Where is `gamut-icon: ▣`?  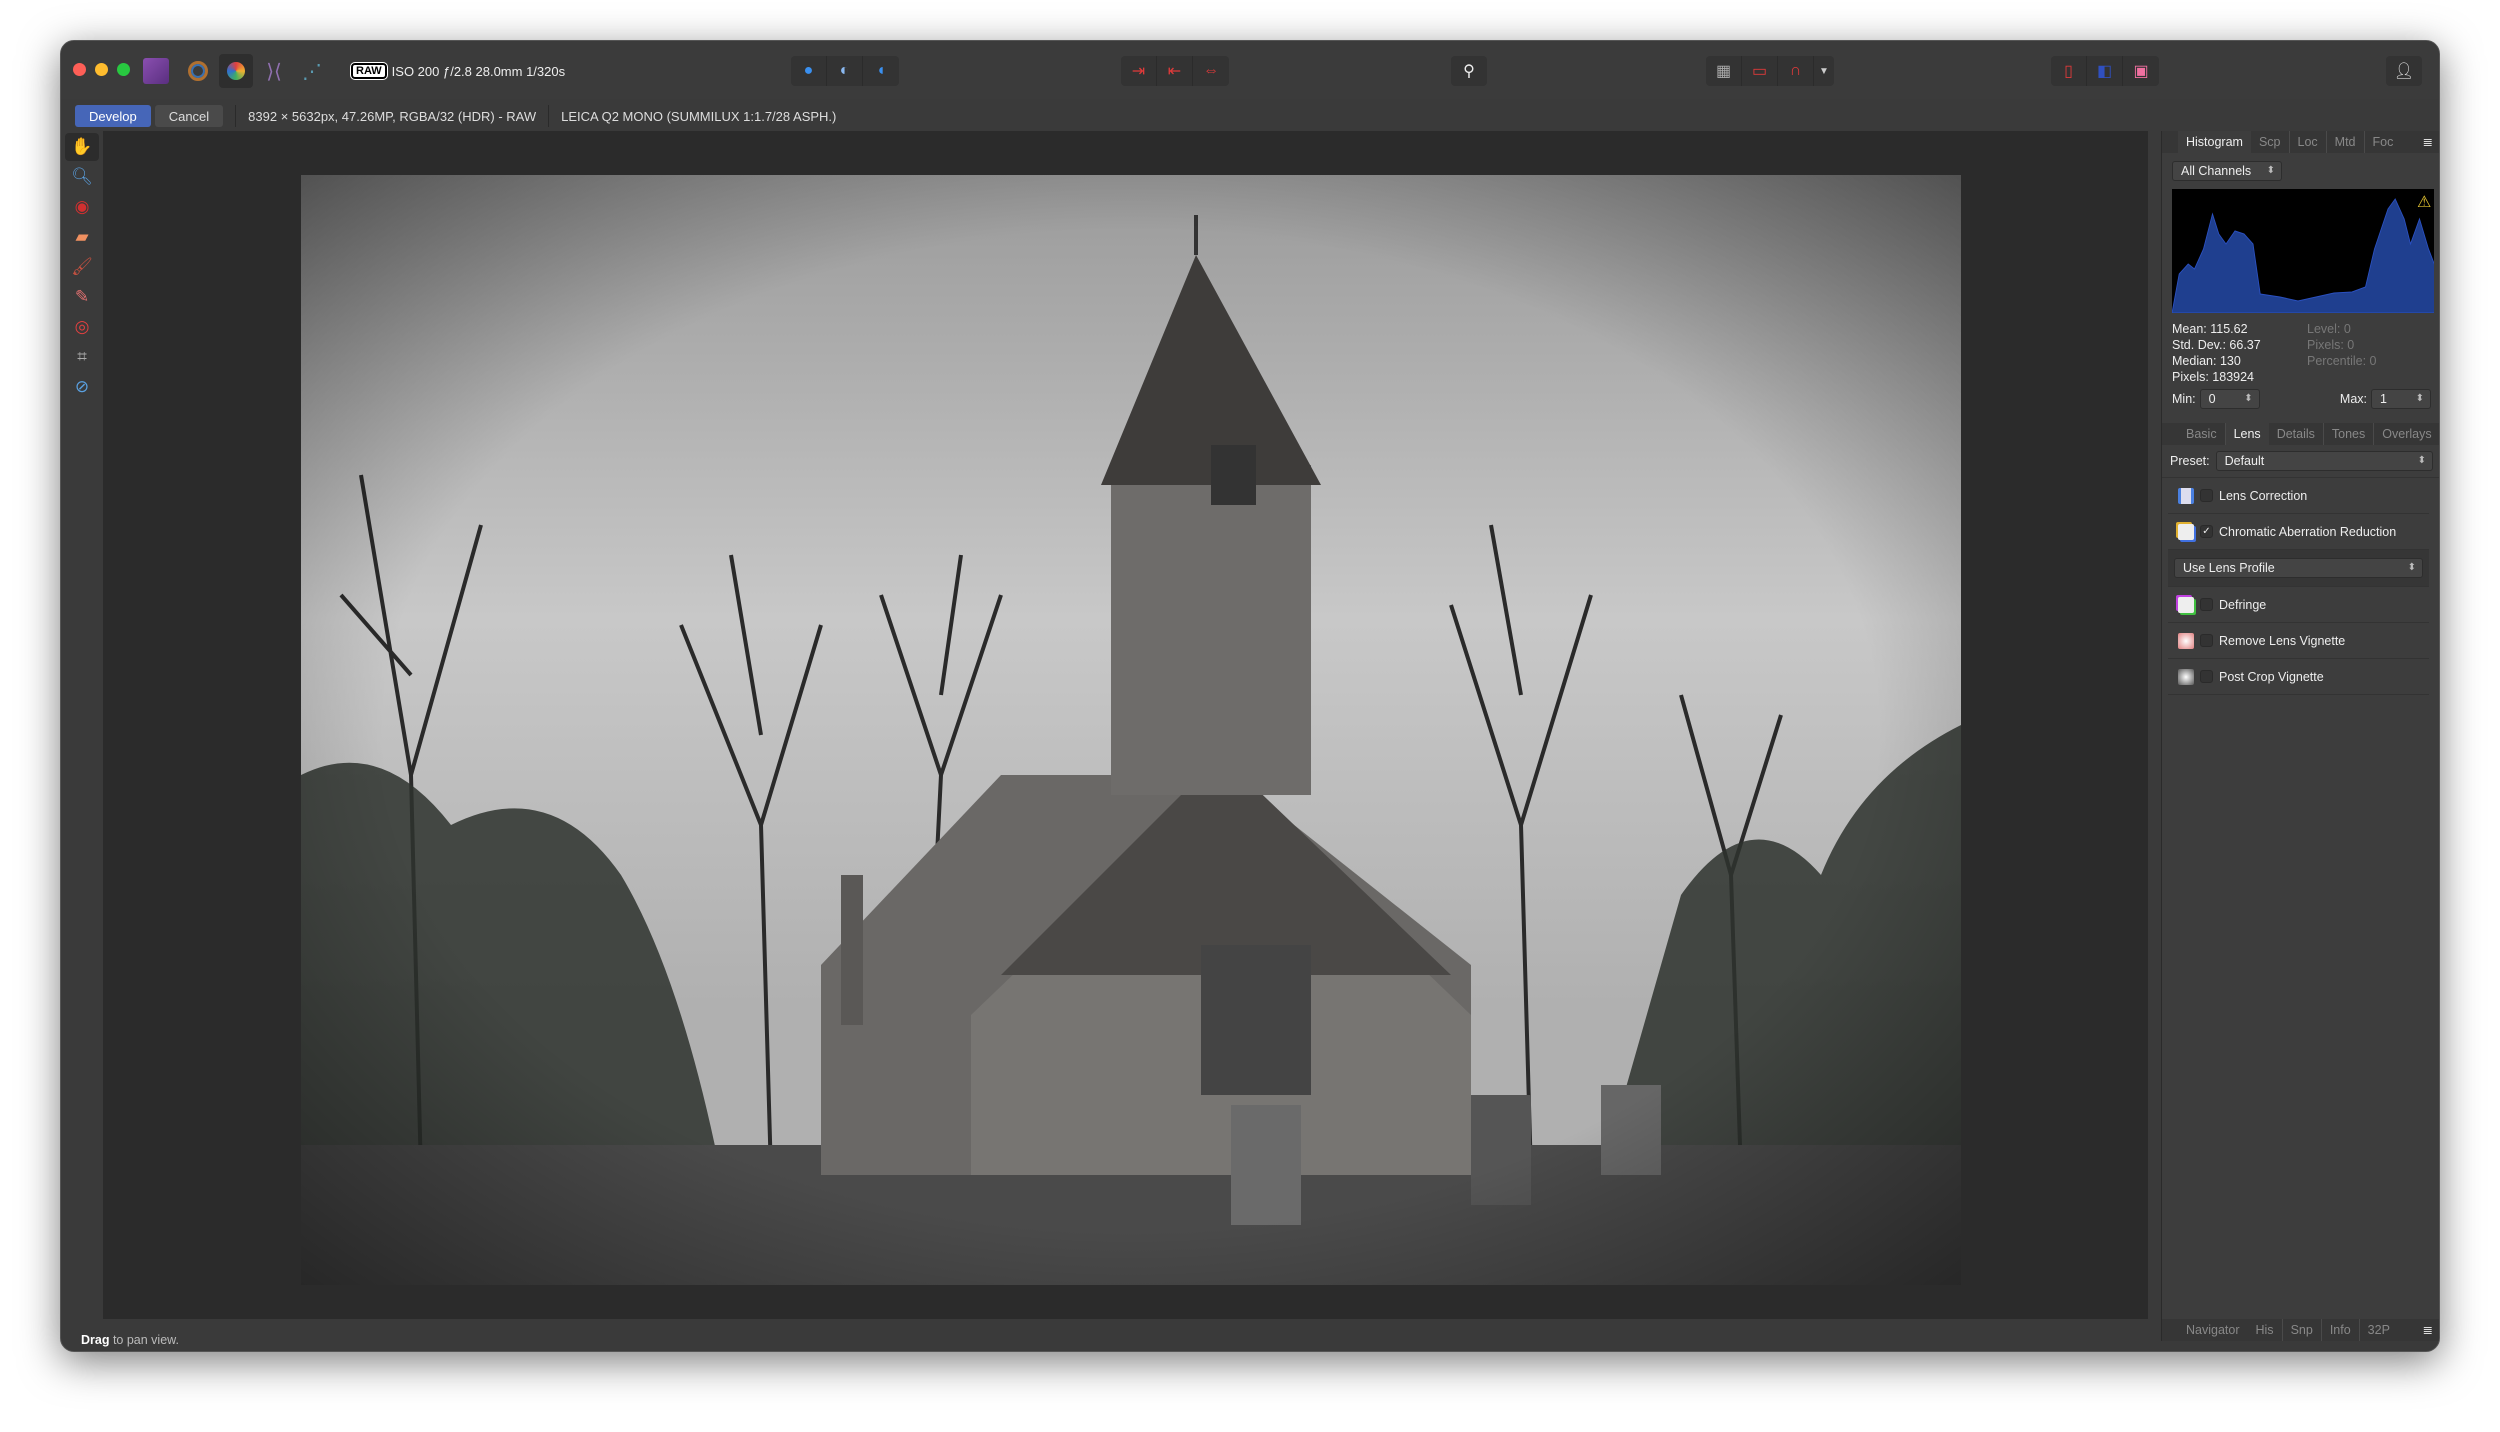 gamut-icon: ▣ is located at coordinates (2141, 71).